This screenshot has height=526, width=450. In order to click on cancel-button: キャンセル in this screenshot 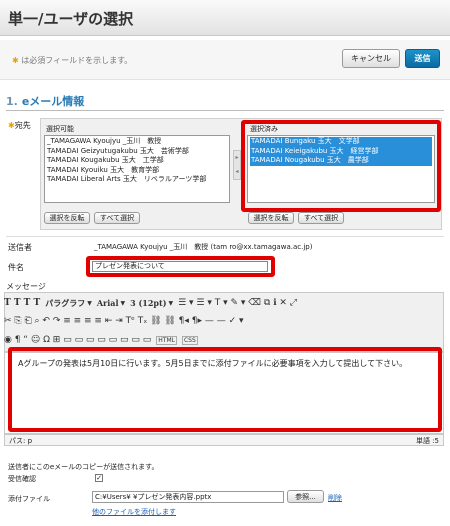, I will do `click(371, 58)`.